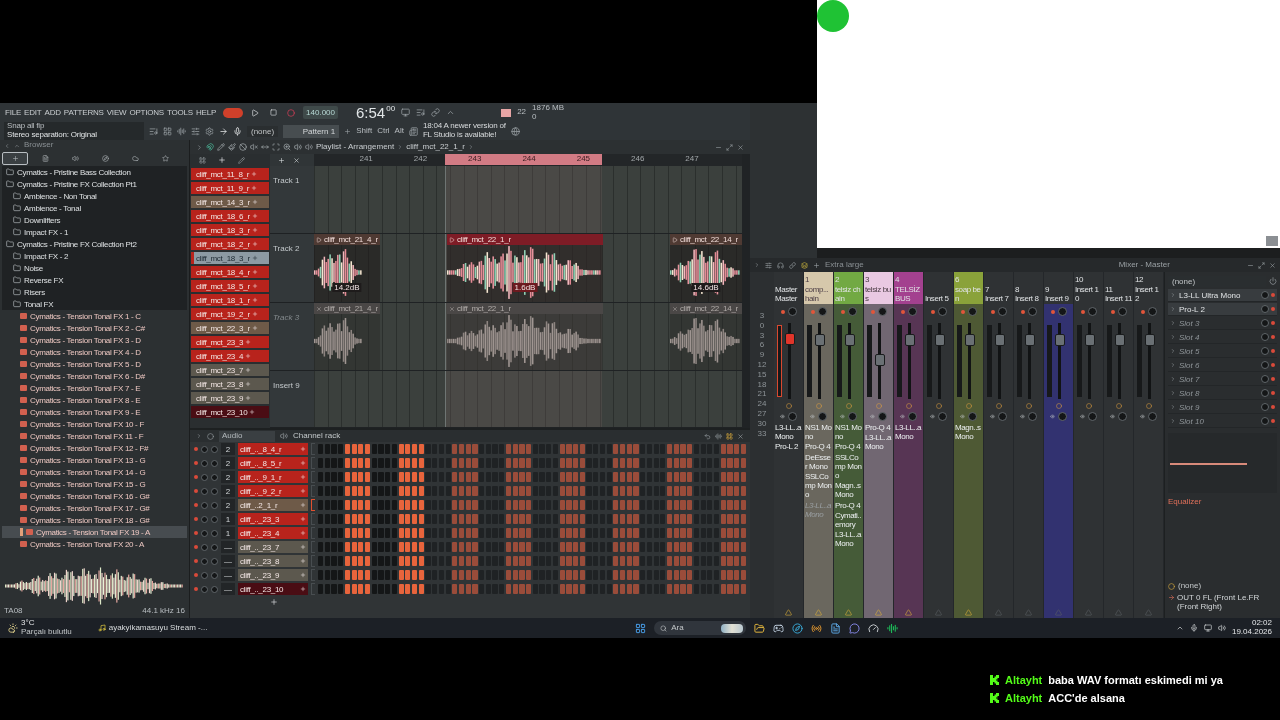  I want to click on track-name: Track 1, so click(286, 180).